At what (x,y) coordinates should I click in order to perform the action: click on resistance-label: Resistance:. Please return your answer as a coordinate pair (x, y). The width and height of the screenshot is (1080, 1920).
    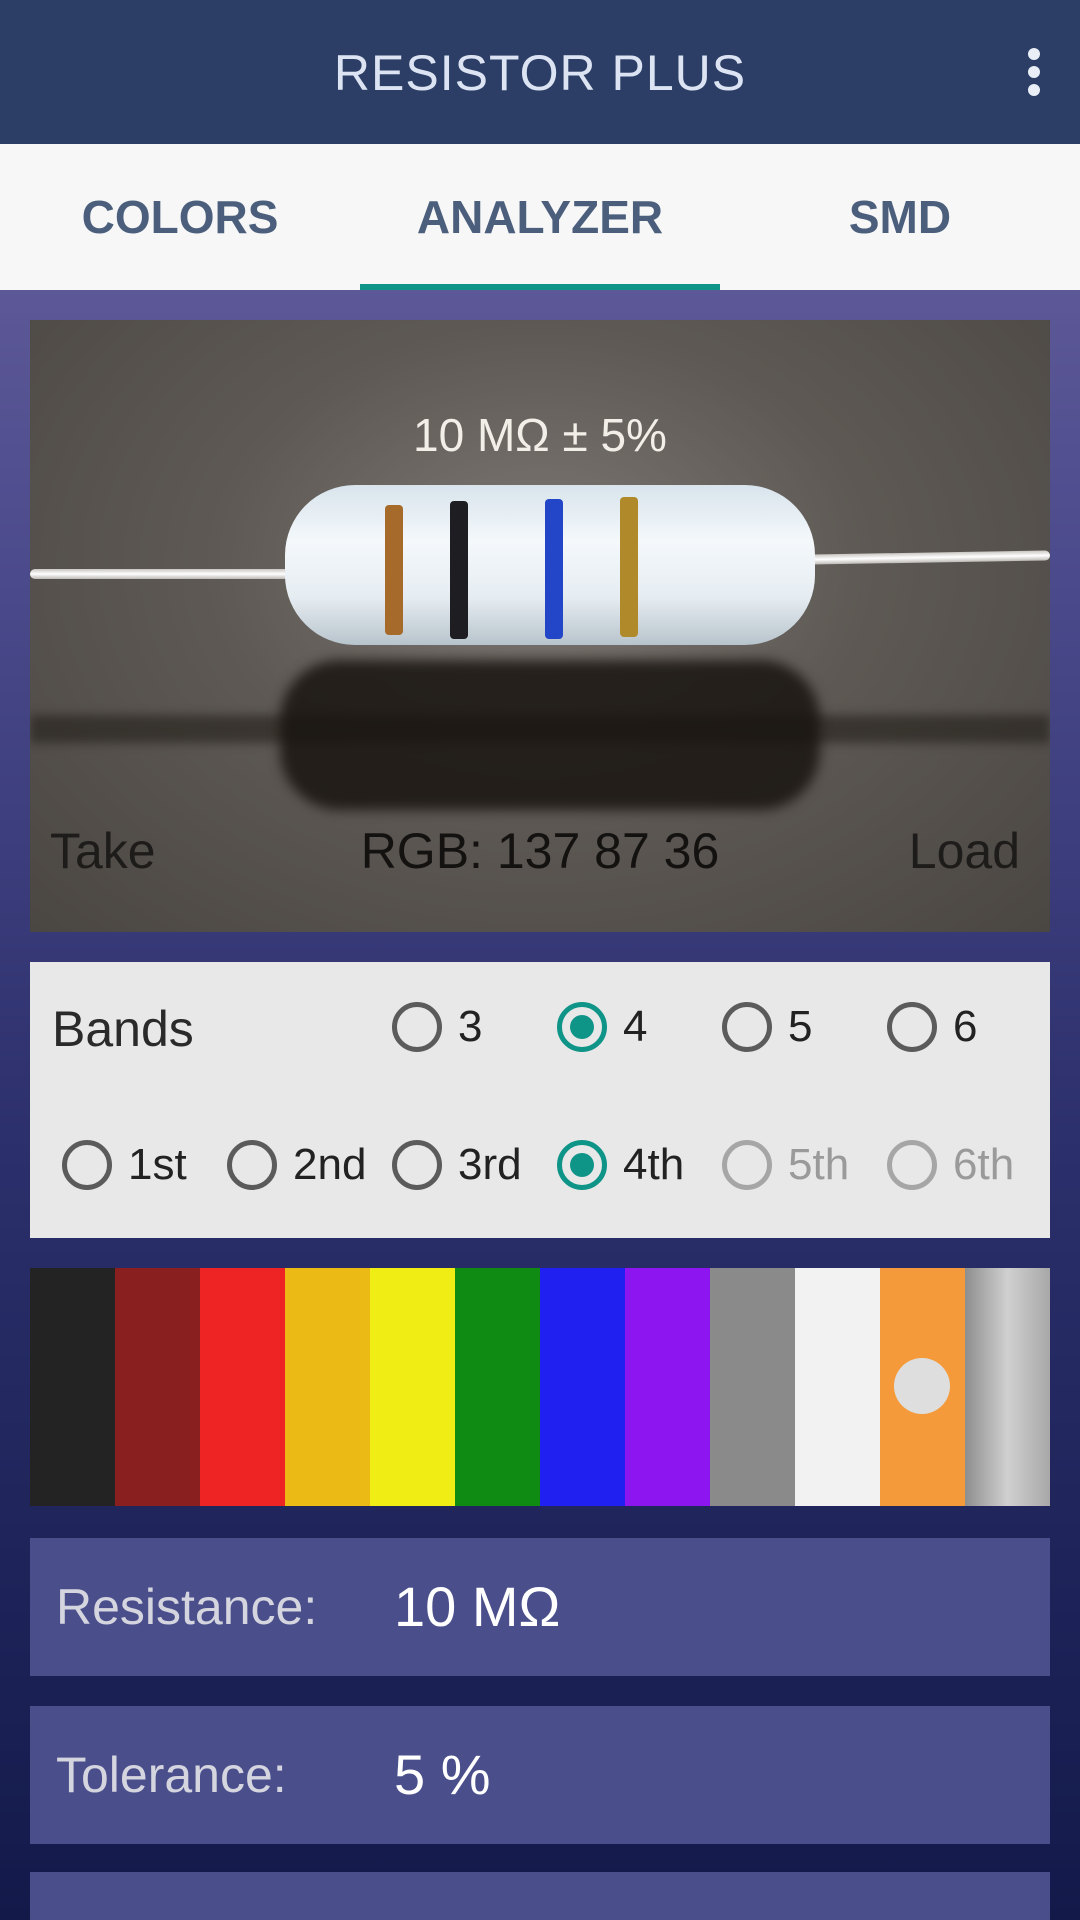
    Looking at the image, I should click on (187, 1607).